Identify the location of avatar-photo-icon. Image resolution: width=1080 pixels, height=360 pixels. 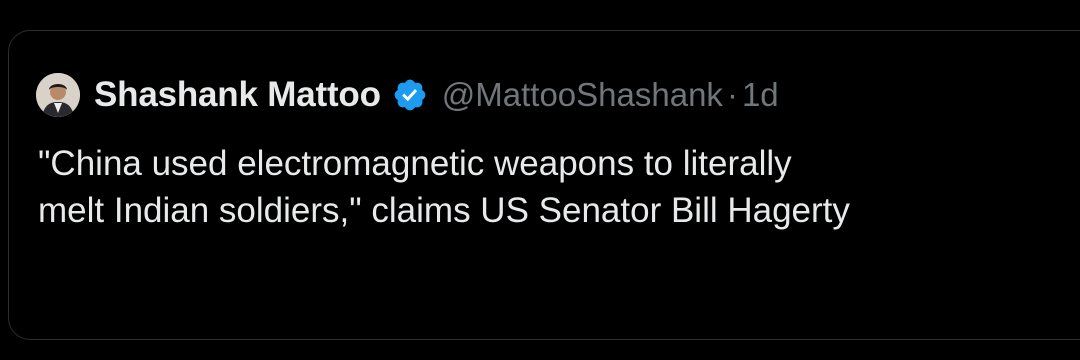
(58, 95).